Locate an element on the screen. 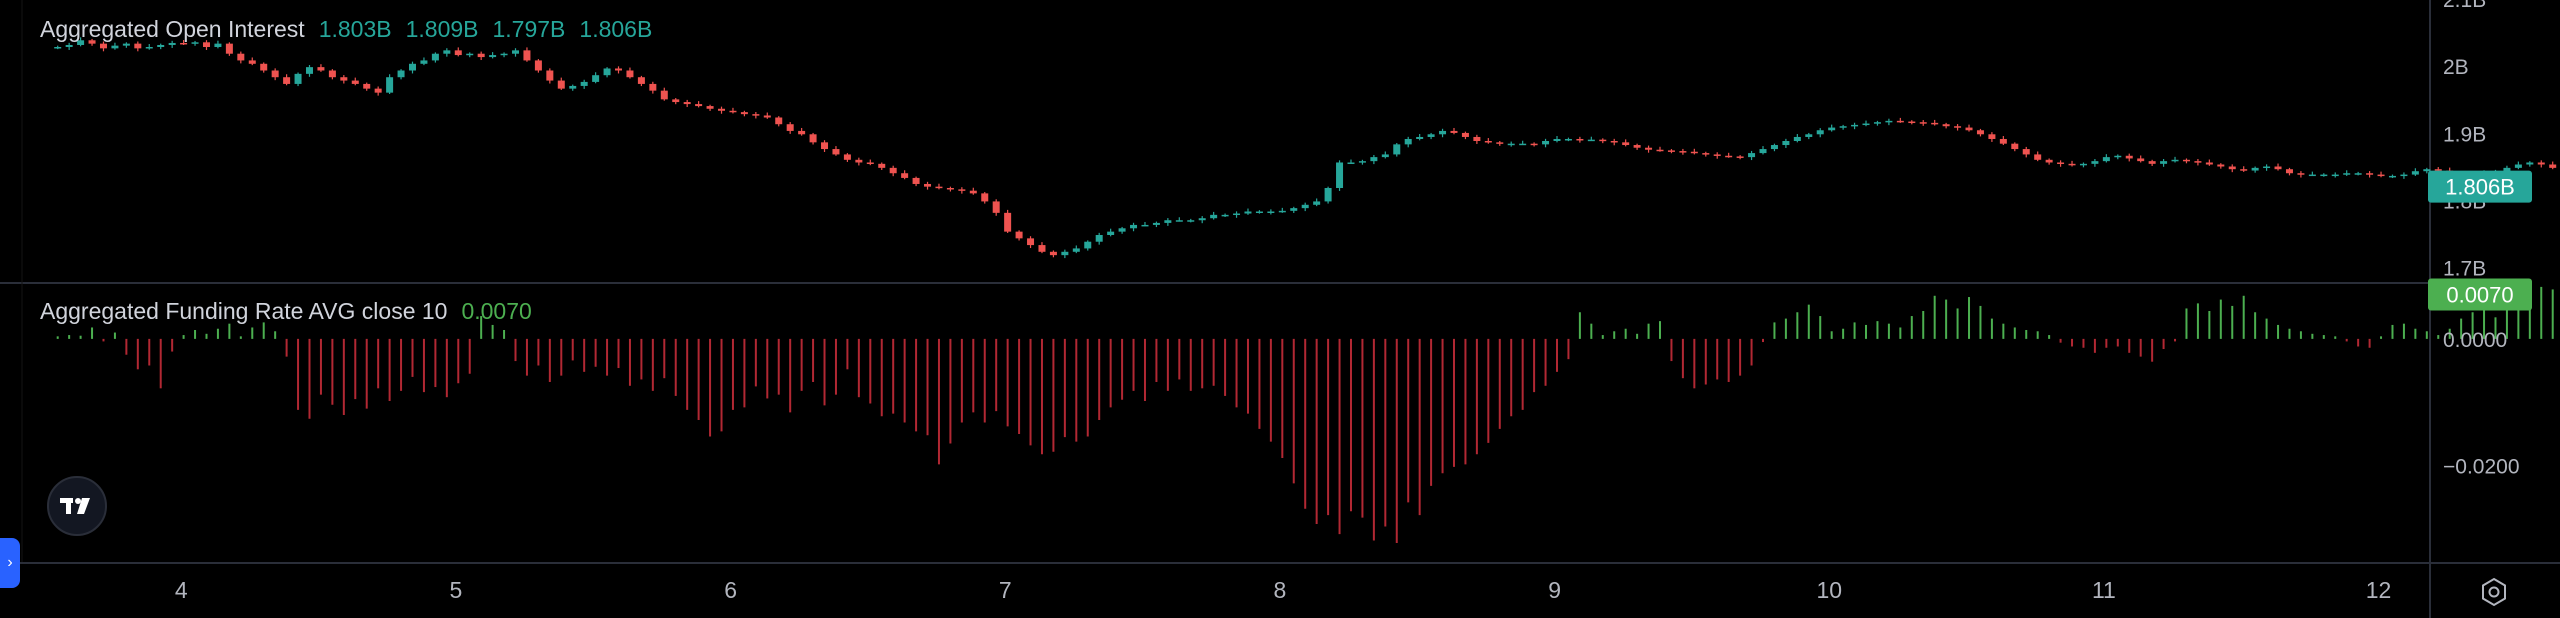 This screenshot has height=618, width=2560. settings-hexagon-icon is located at coordinates (2494, 592).